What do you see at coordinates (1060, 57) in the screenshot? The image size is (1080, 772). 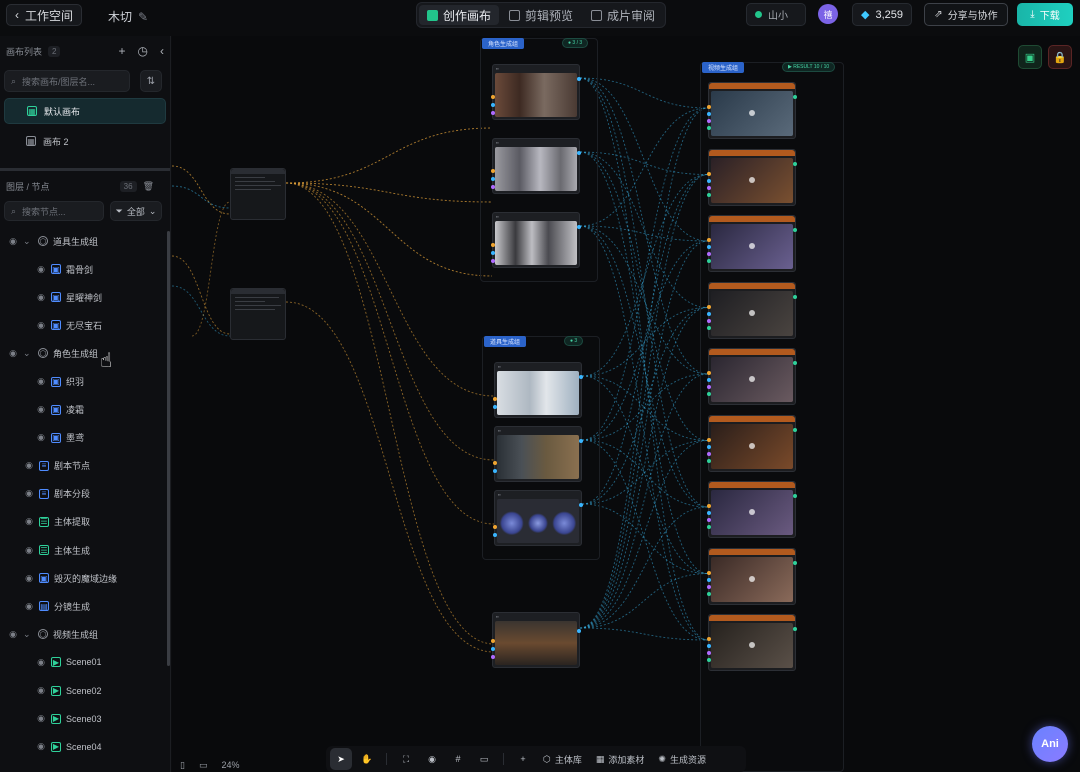 I see `lock-button: 🔒` at bounding box center [1060, 57].